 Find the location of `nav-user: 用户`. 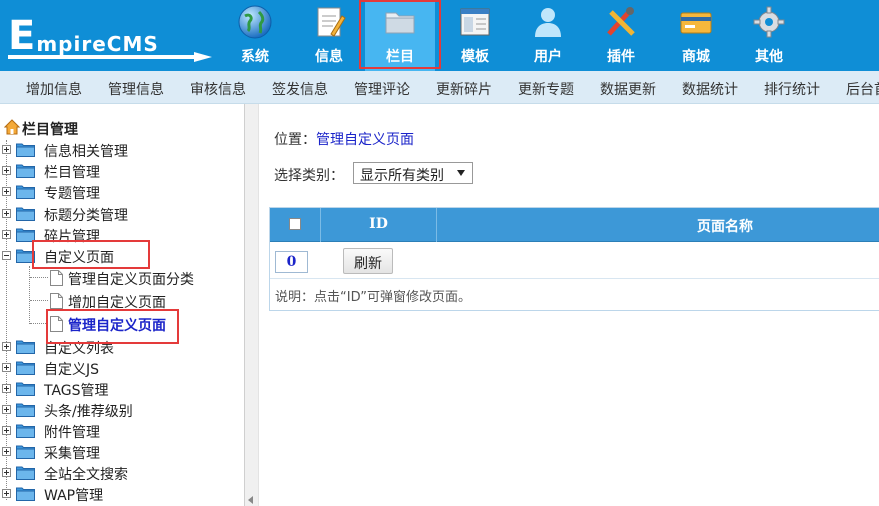

nav-user: 用户 is located at coordinates (548, 35).